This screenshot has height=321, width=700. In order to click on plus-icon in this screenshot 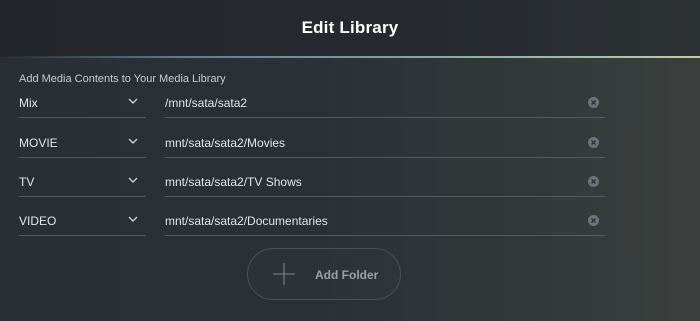, I will do `click(284, 274)`.